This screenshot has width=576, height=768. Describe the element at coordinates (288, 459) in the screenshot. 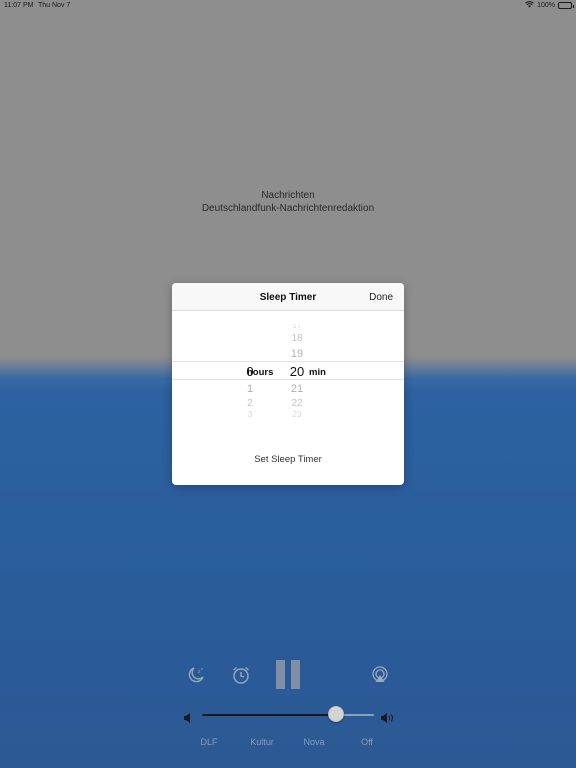

I see `set-sleep-timer-button: Set Sleep Timer` at that location.